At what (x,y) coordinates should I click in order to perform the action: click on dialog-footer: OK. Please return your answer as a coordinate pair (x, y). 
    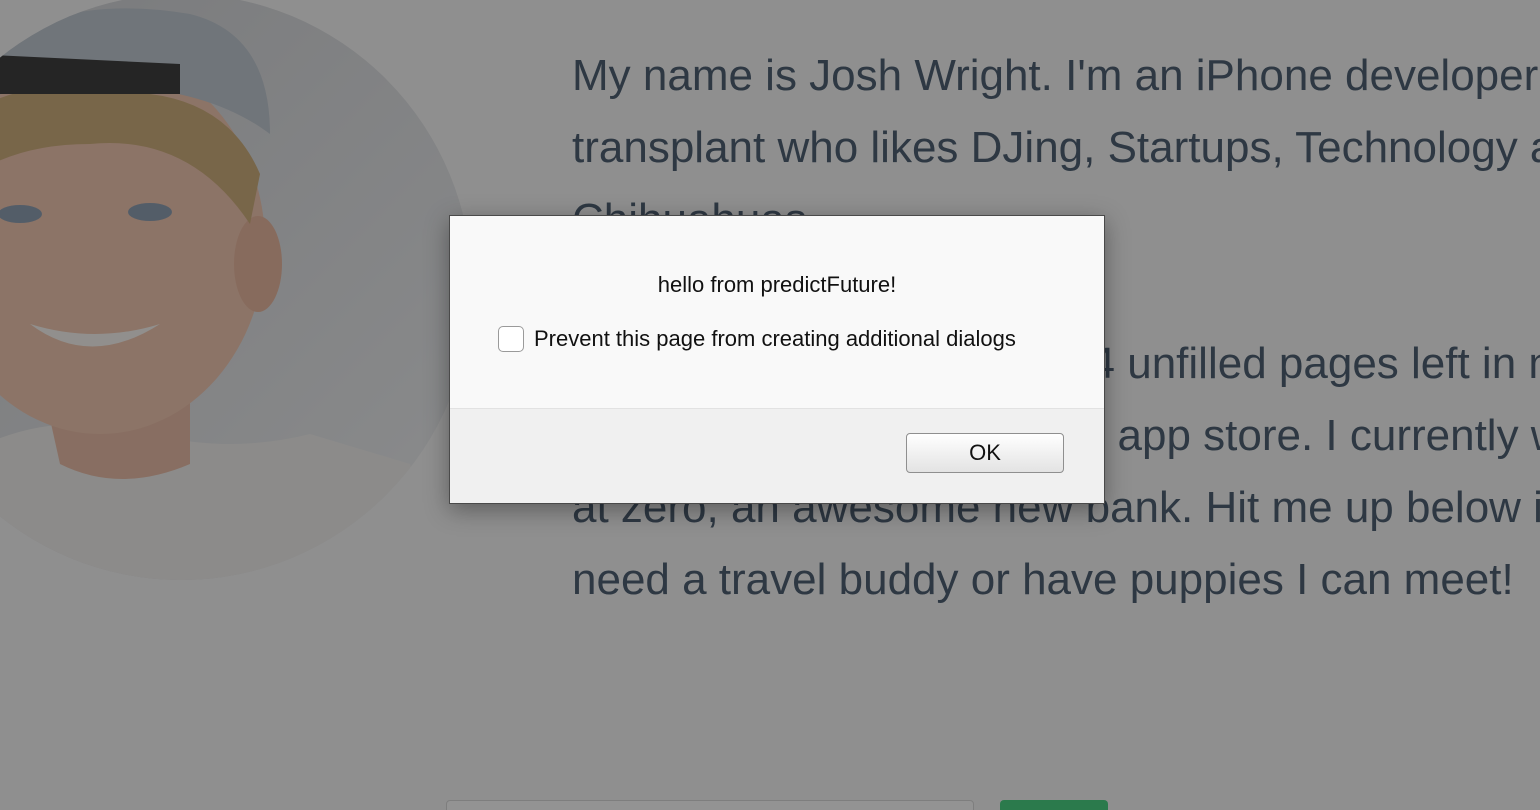
    Looking at the image, I should click on (777, 456).